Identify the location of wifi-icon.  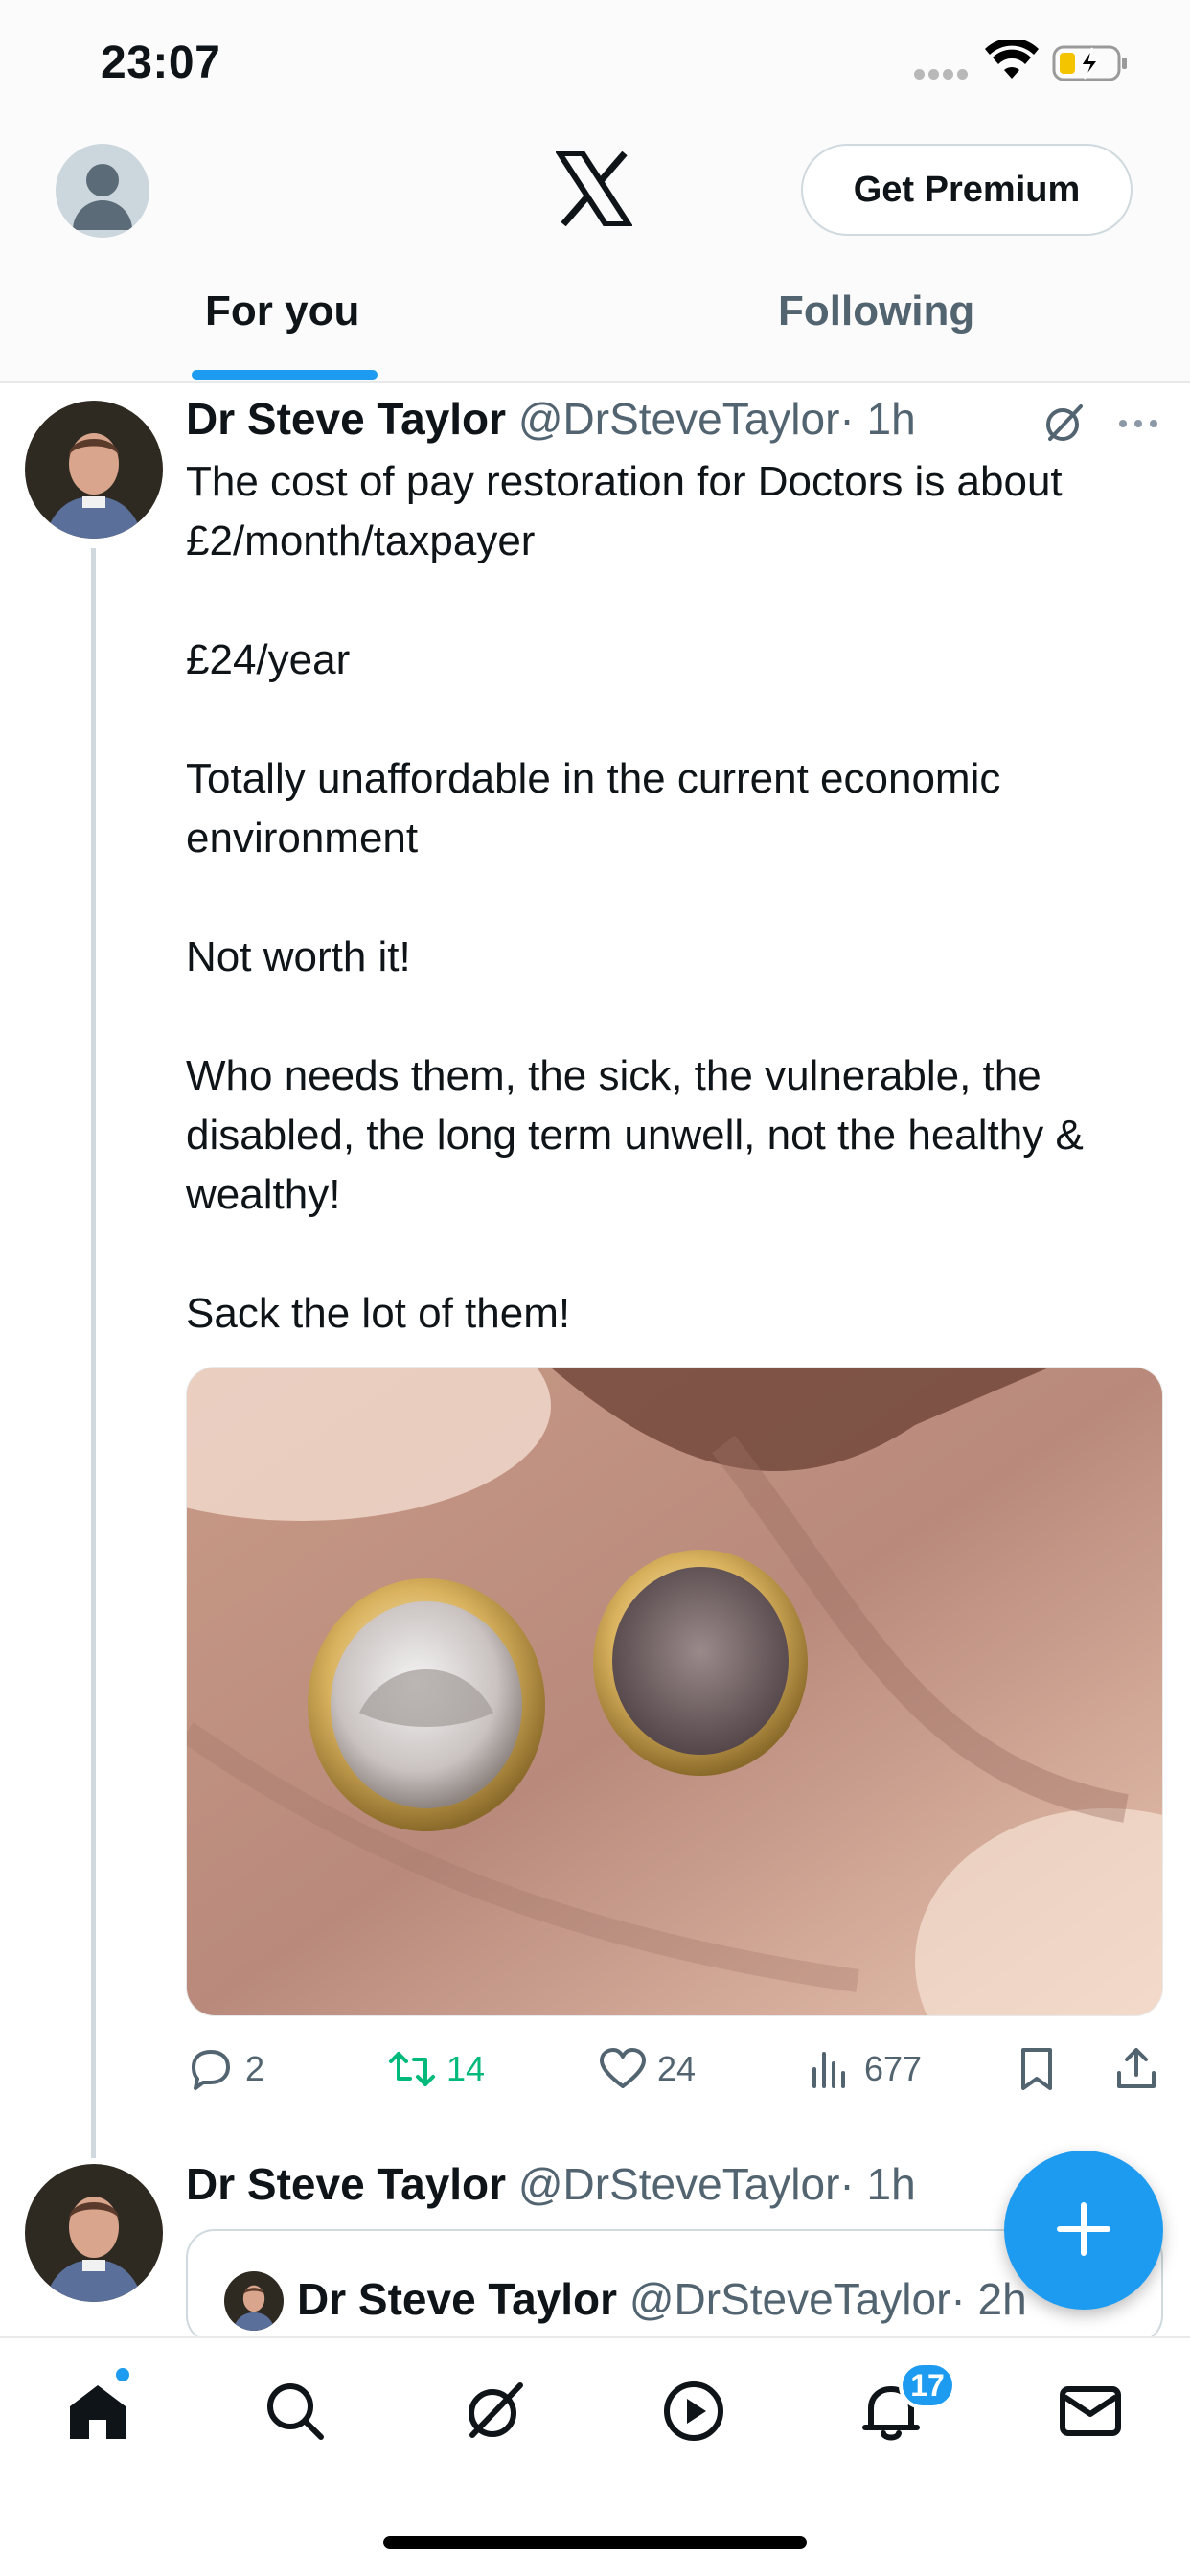
(1012, 59).